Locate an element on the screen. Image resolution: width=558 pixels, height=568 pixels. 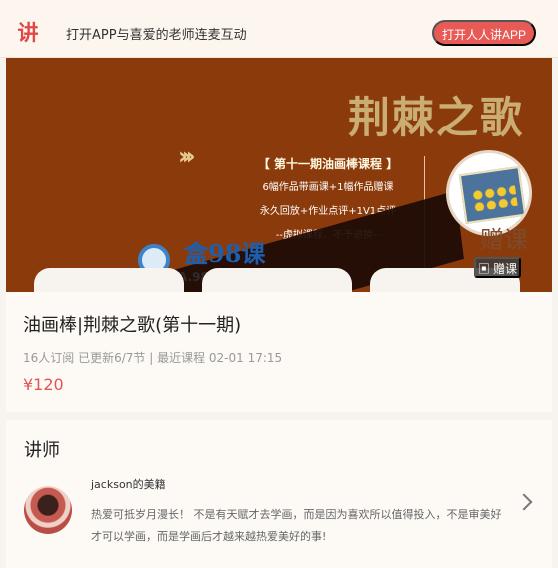
teacher-name: jackson的美籍 is located at coordinates (128, 484).